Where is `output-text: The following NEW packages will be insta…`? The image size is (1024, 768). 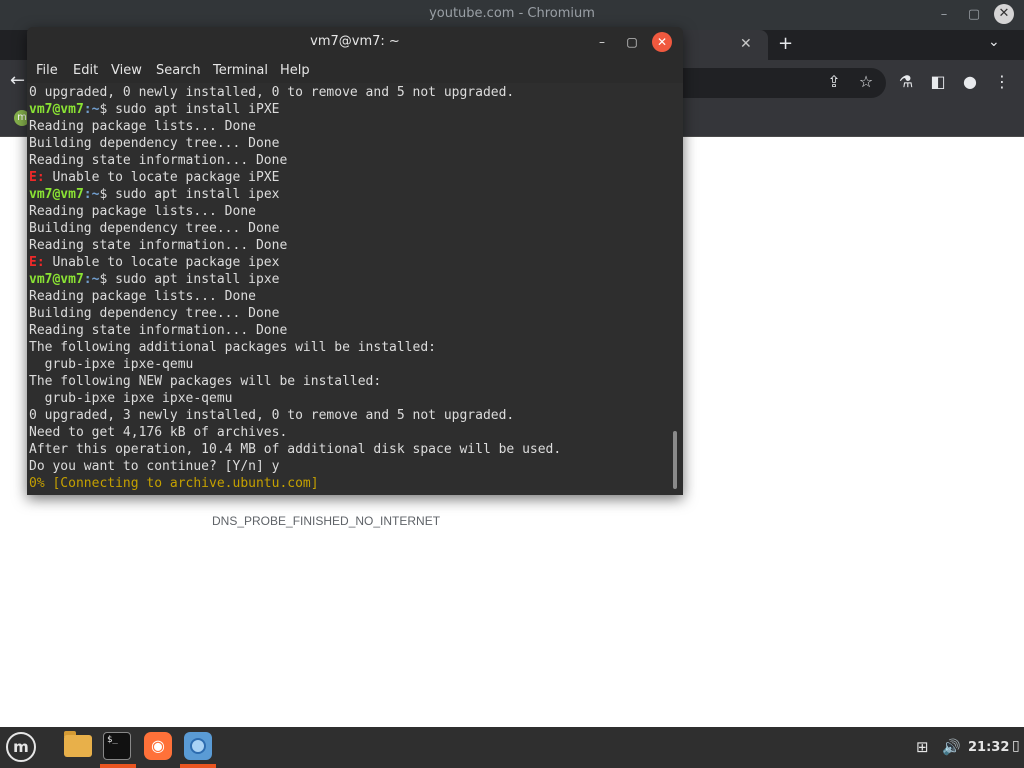 output-text: The following NEW packages will be insta… is located at coordinates (205, 381).